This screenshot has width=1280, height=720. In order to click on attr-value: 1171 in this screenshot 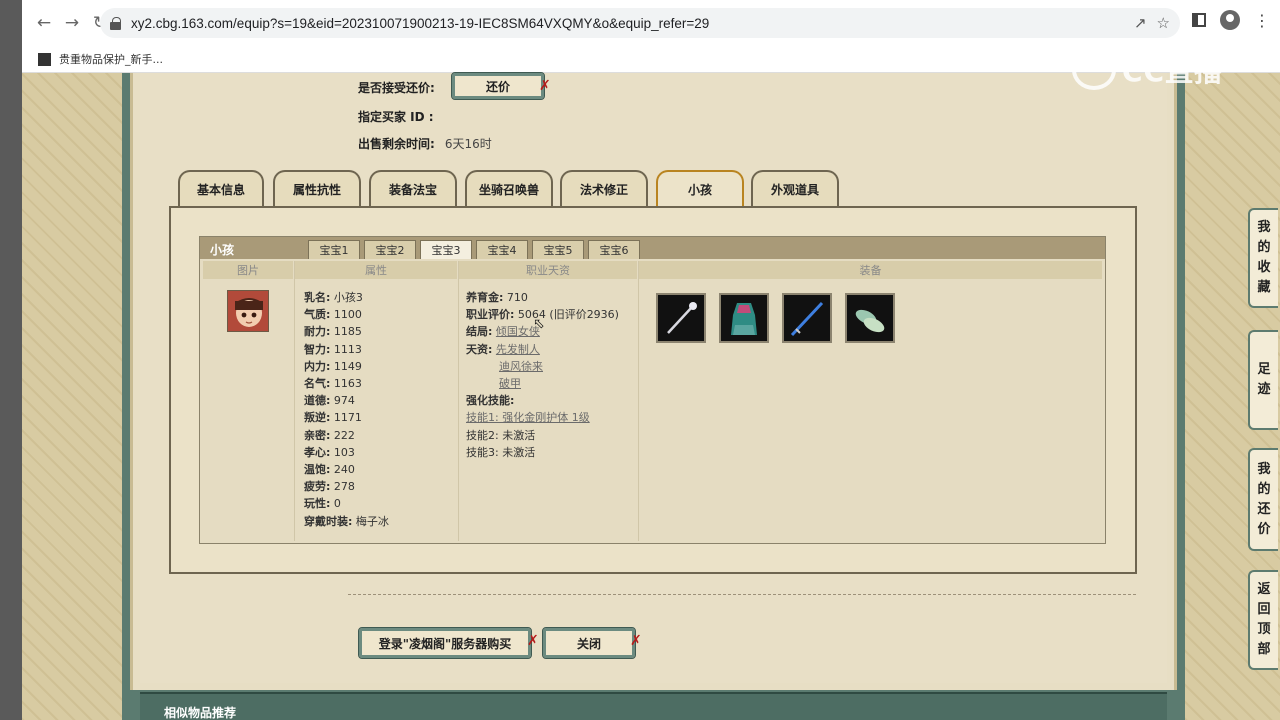, I will do `click(347, 418)`.